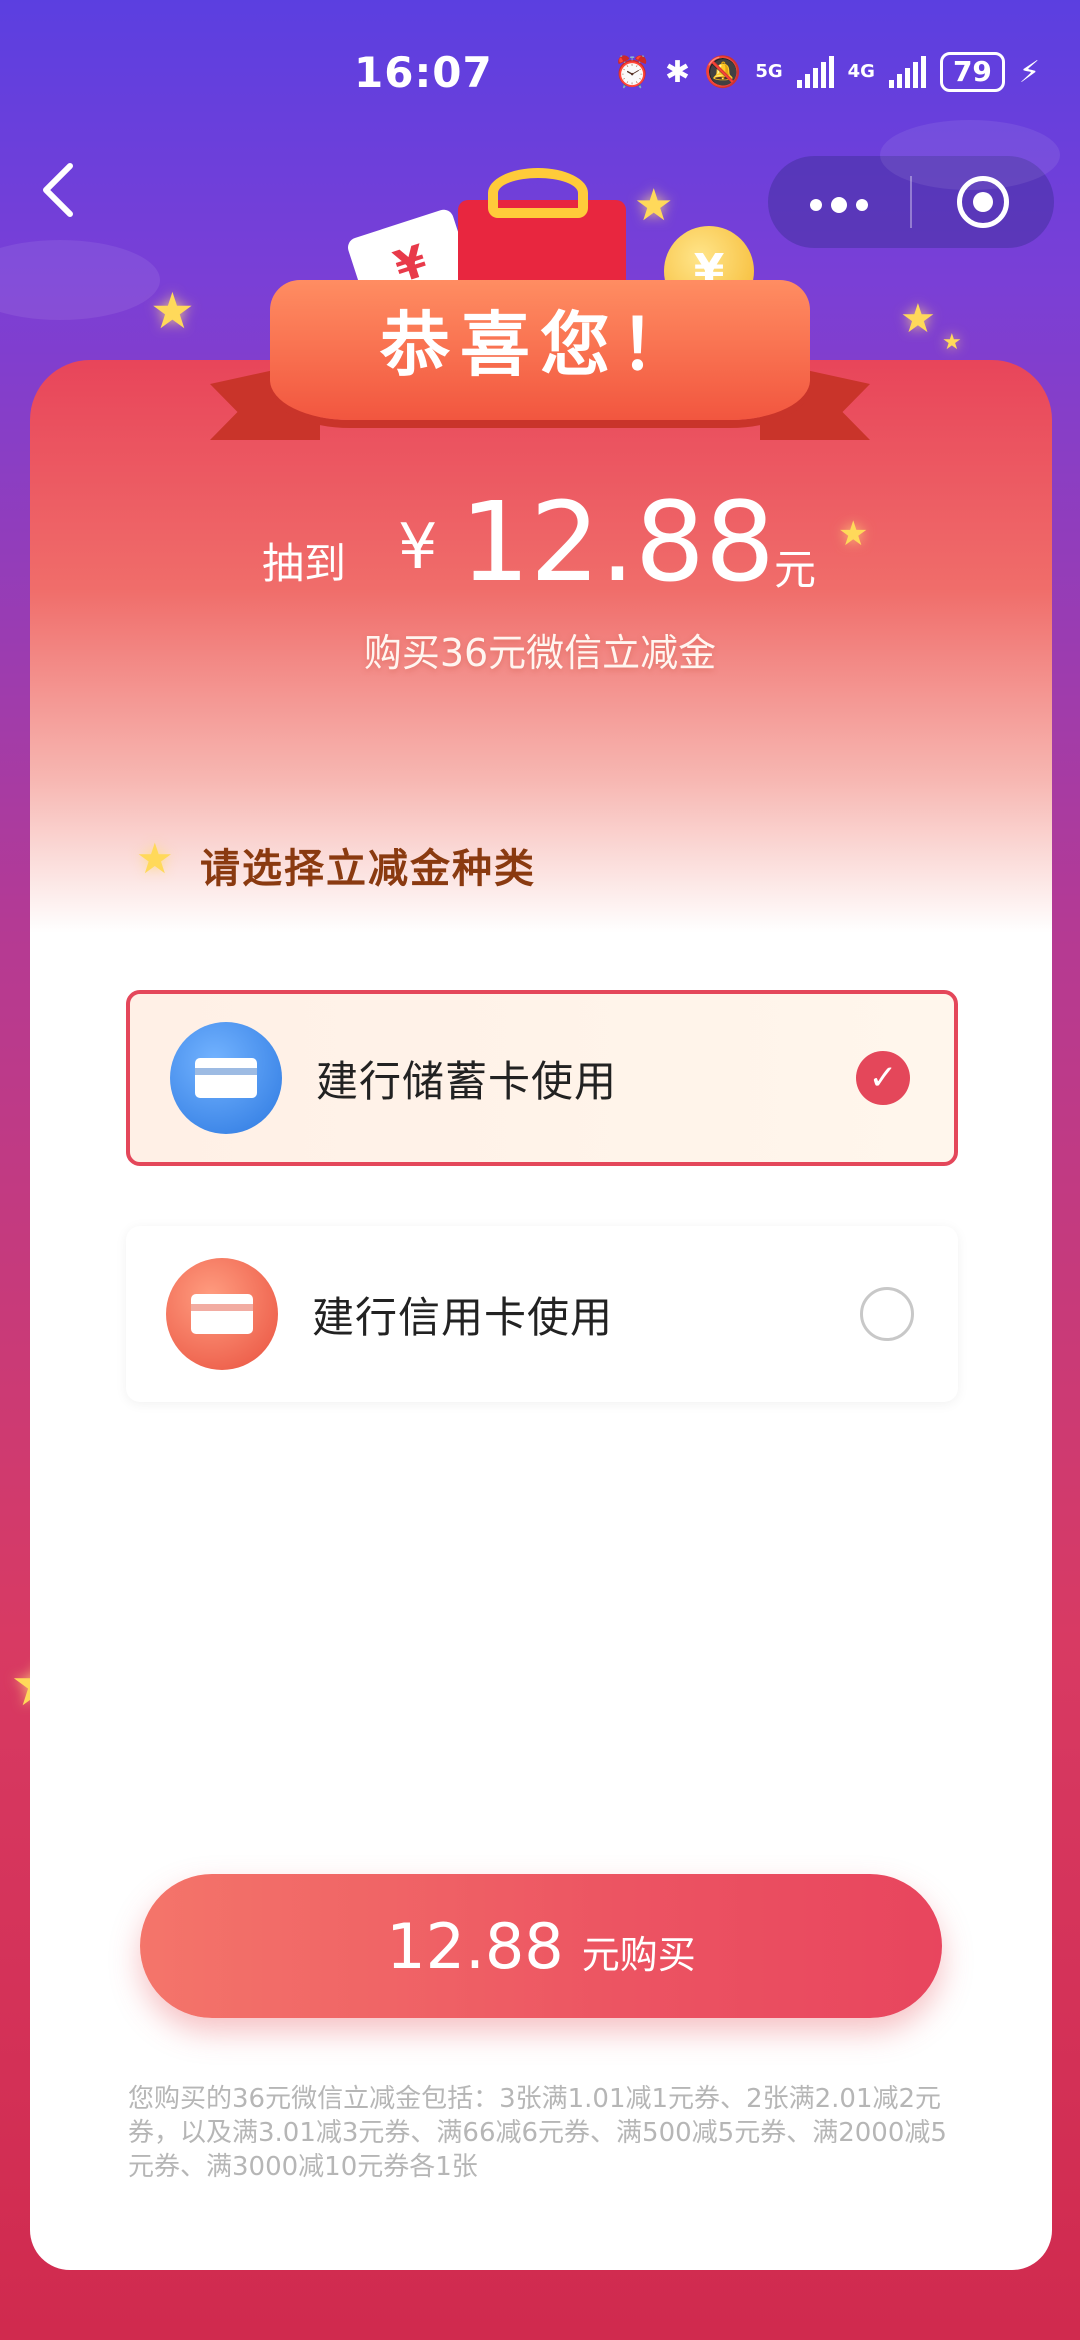  I want to click on prize-description: 购买36元微信立减金, so click(540, 653).